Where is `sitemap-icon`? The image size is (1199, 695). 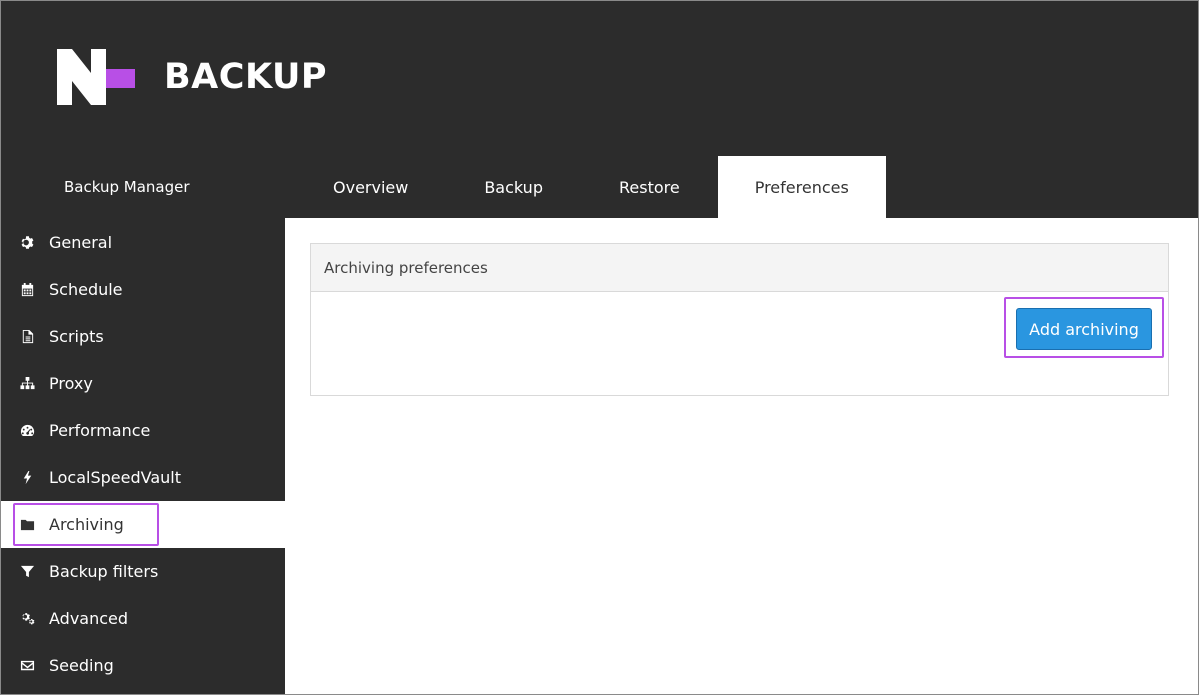
sitemap-icon is located at coordinates (27, 384).